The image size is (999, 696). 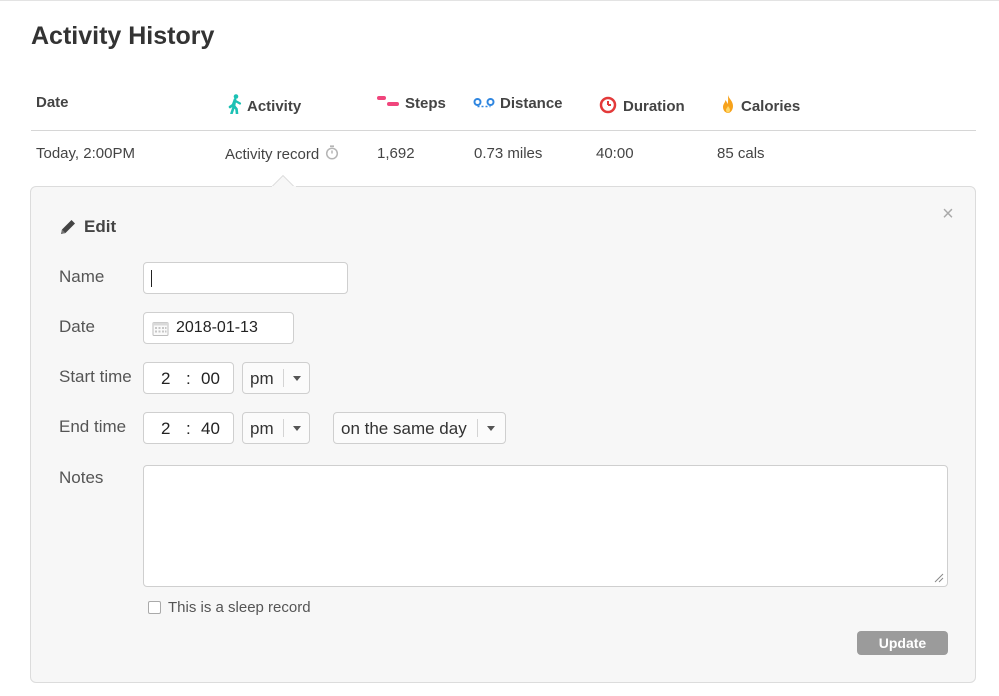 I want to click on row-calories: 85 cals, so click(x=741, y=153).